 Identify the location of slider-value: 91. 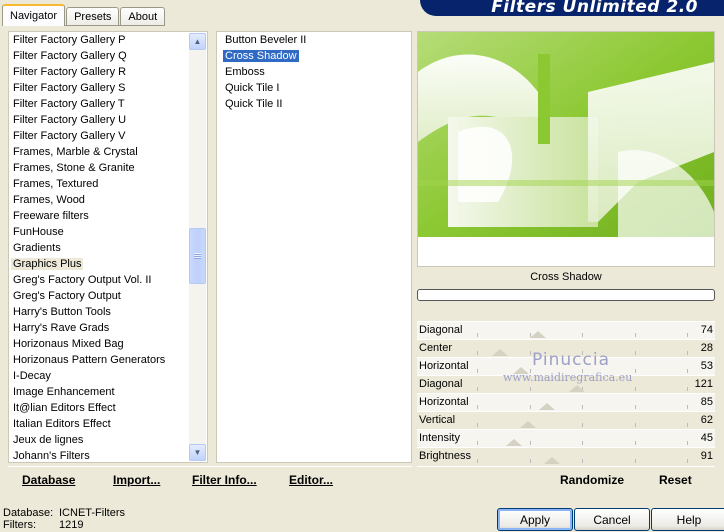
(706, 456).